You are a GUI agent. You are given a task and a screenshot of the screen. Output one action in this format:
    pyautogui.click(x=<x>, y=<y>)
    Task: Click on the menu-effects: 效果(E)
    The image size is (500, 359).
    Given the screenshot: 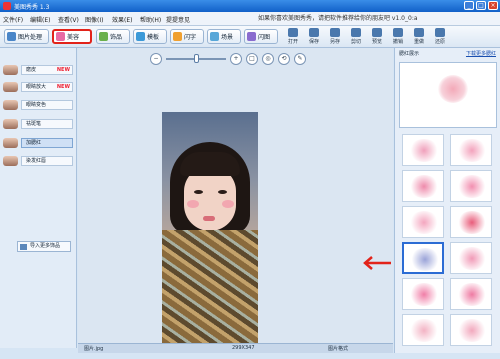 What is the action you would take?
    pyautogui.click(x=122, y=19)
    